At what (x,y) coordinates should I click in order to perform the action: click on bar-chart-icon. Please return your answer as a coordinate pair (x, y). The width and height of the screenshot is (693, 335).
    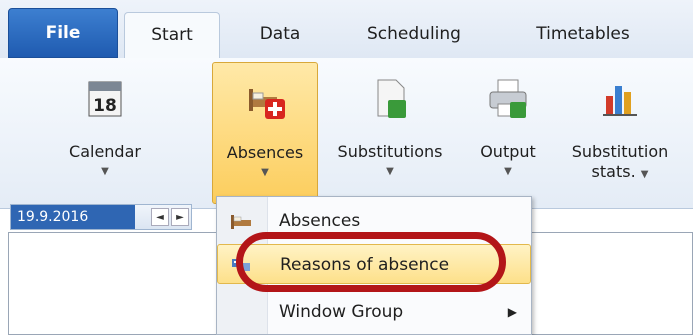
    Looking at the image, I should click on (620, 101).